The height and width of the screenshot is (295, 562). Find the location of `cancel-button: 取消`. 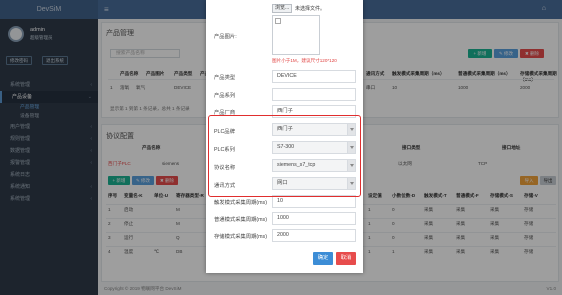

cancel-button: 取消 is located at coordinates (346, 258).